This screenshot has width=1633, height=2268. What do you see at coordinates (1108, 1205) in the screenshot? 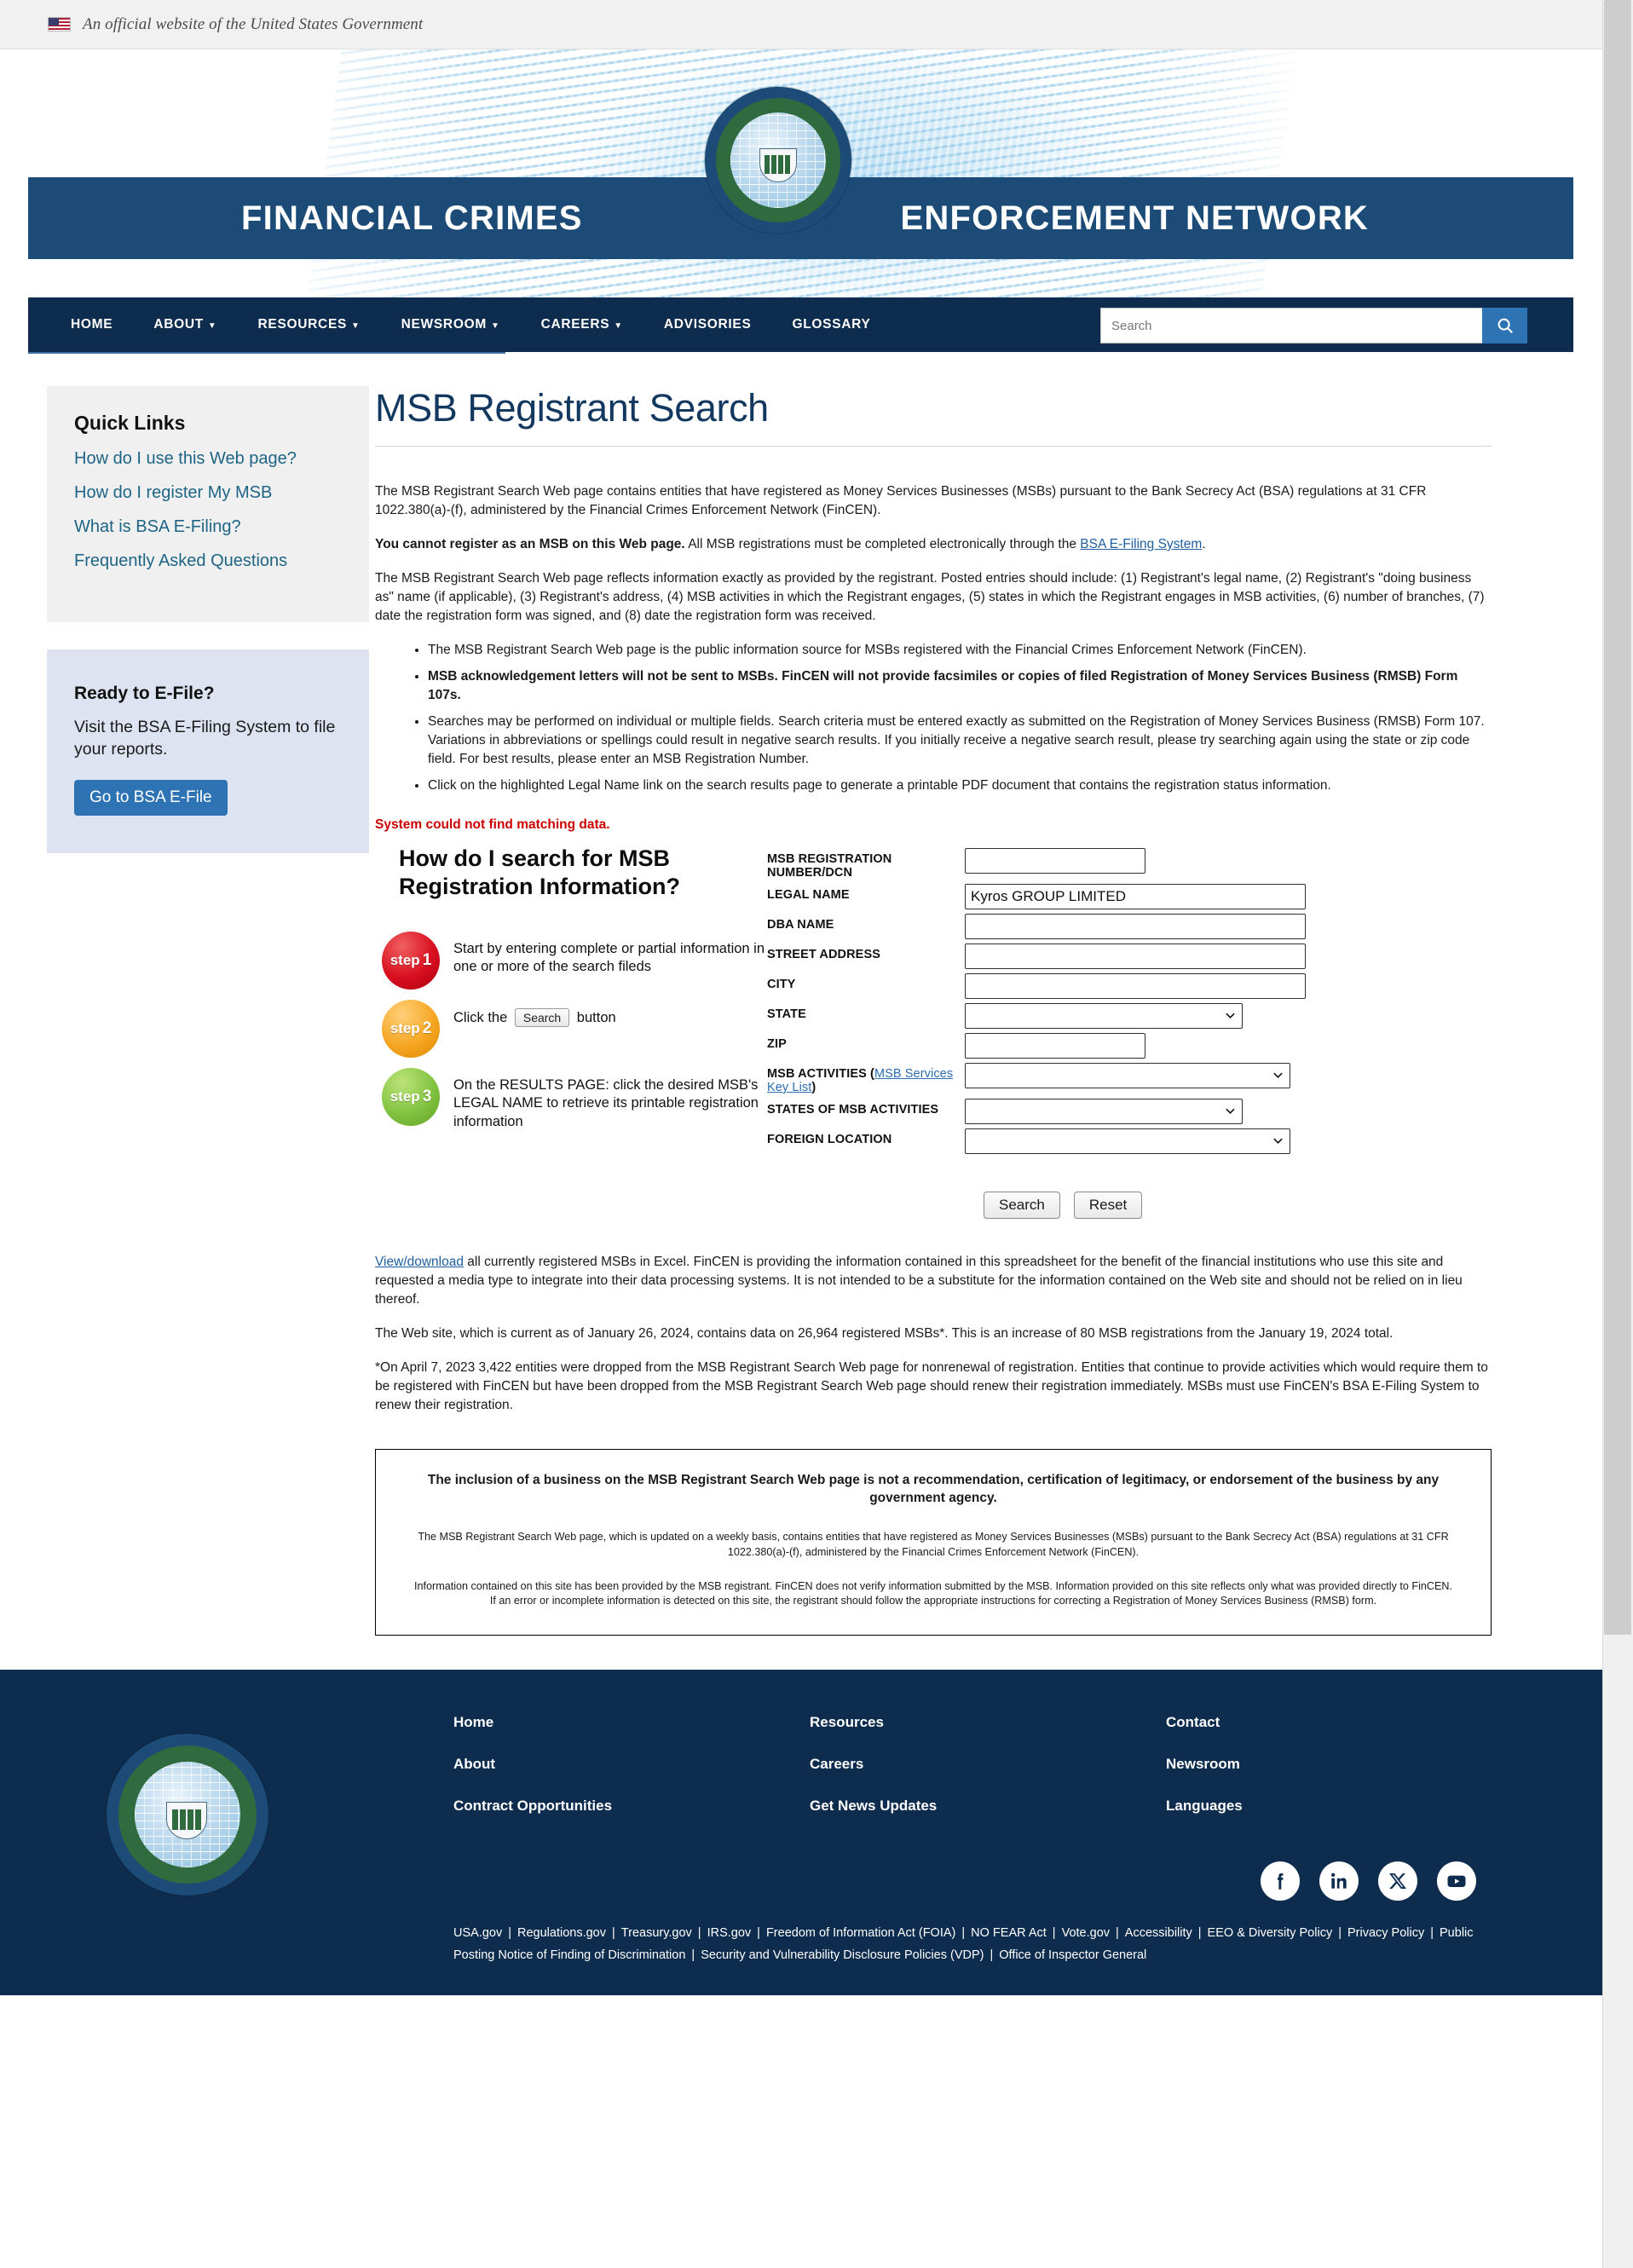
I see `reset-button: Reset` at bounding box center [1108, 1205].